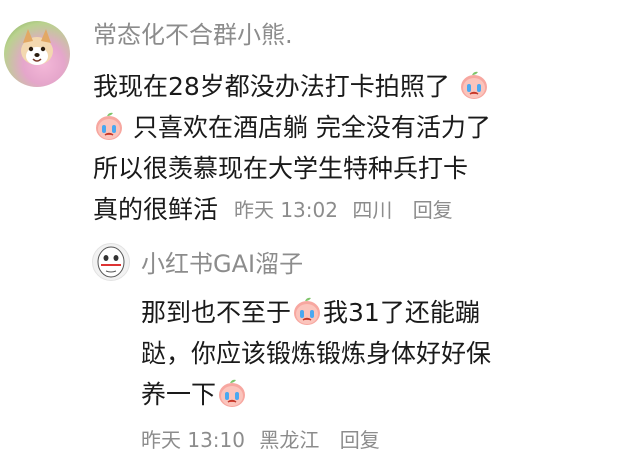  What do you see at coordinates (353, 86) in the screenshot?
I see `comment-line: 我现在28岁都没办法打卡拍照了` at bounding box center [353, 86].